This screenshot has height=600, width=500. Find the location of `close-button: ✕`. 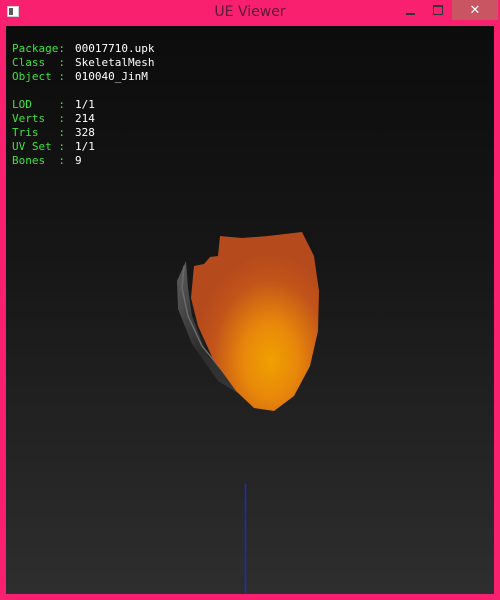

close-button: ✕ is located at coordinates (475, 10).